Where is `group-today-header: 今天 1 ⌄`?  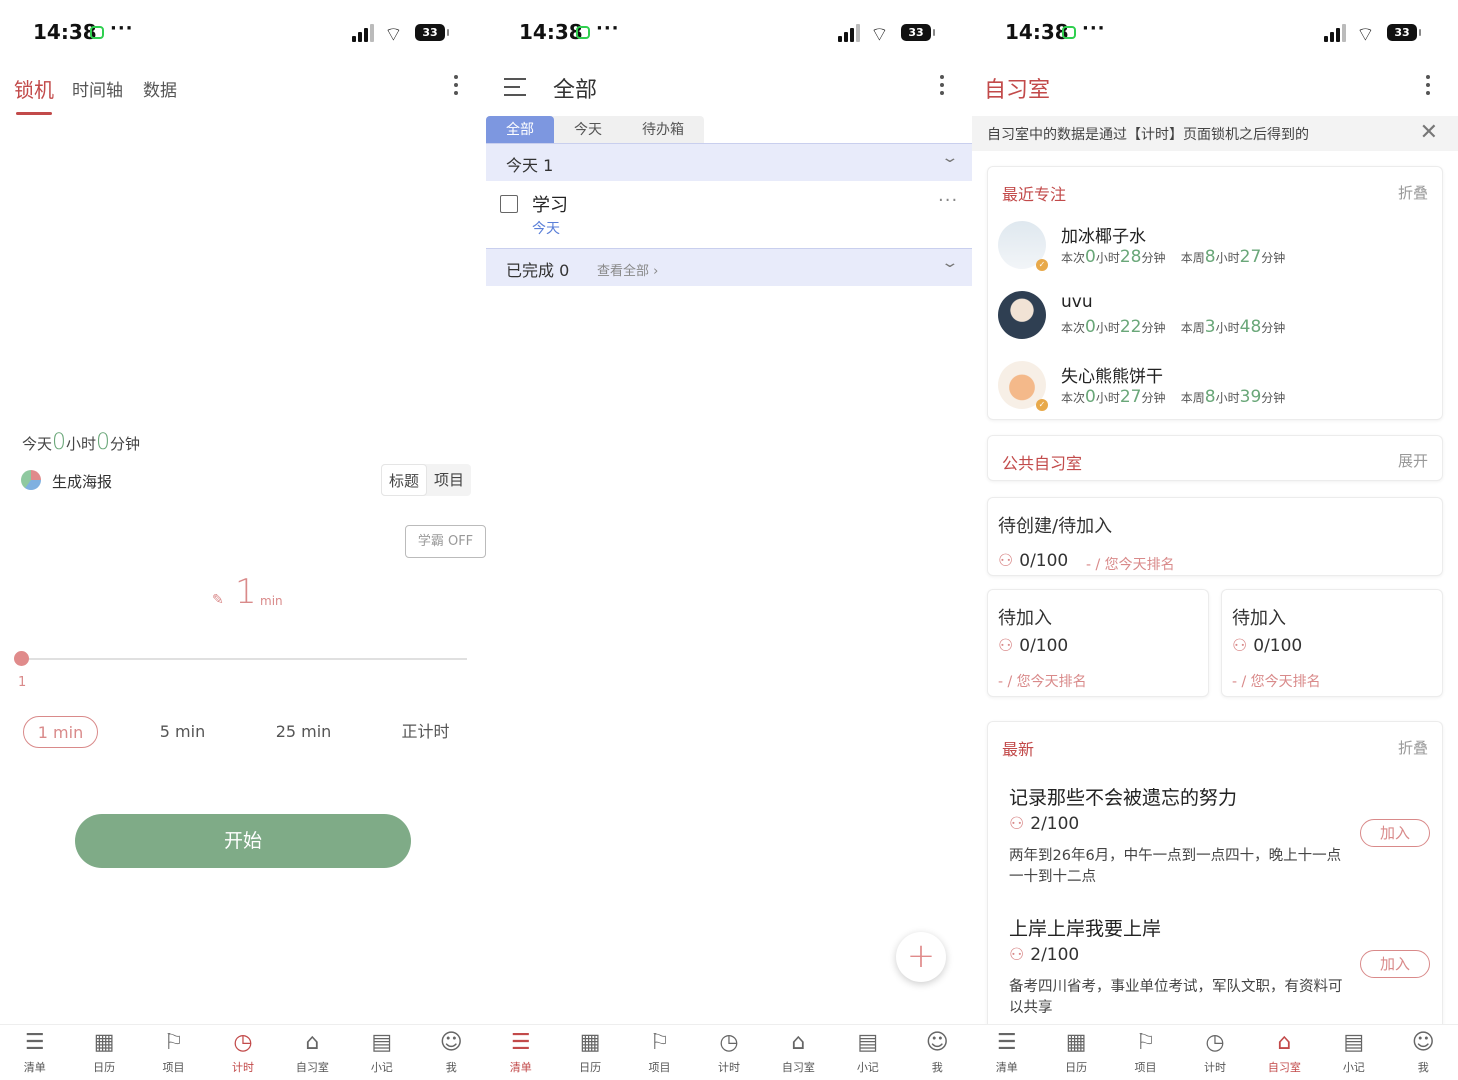
group-today-header: 今天 1 ⌄ is located at coordinates (729, 162).